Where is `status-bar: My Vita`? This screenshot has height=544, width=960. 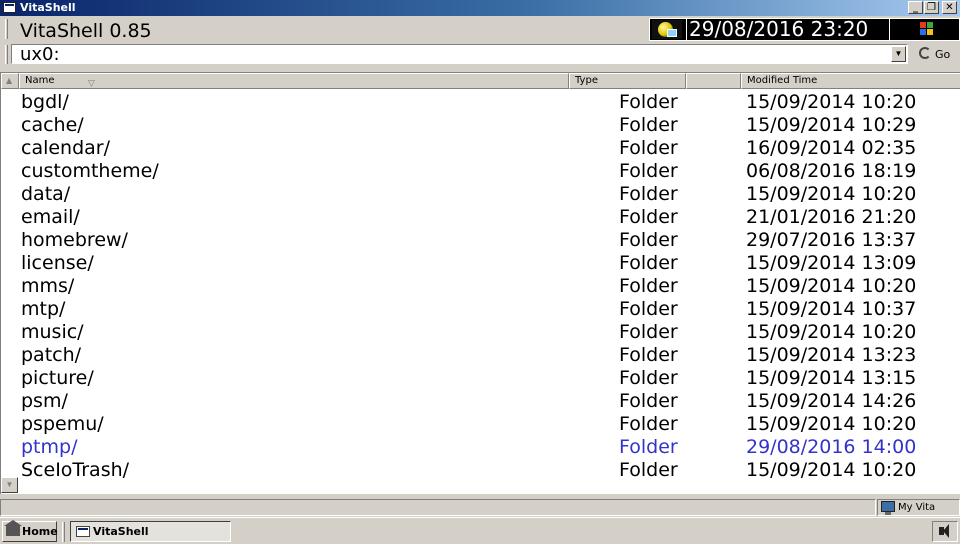
status-bar: My Vita is located at coordinates (480, 507).